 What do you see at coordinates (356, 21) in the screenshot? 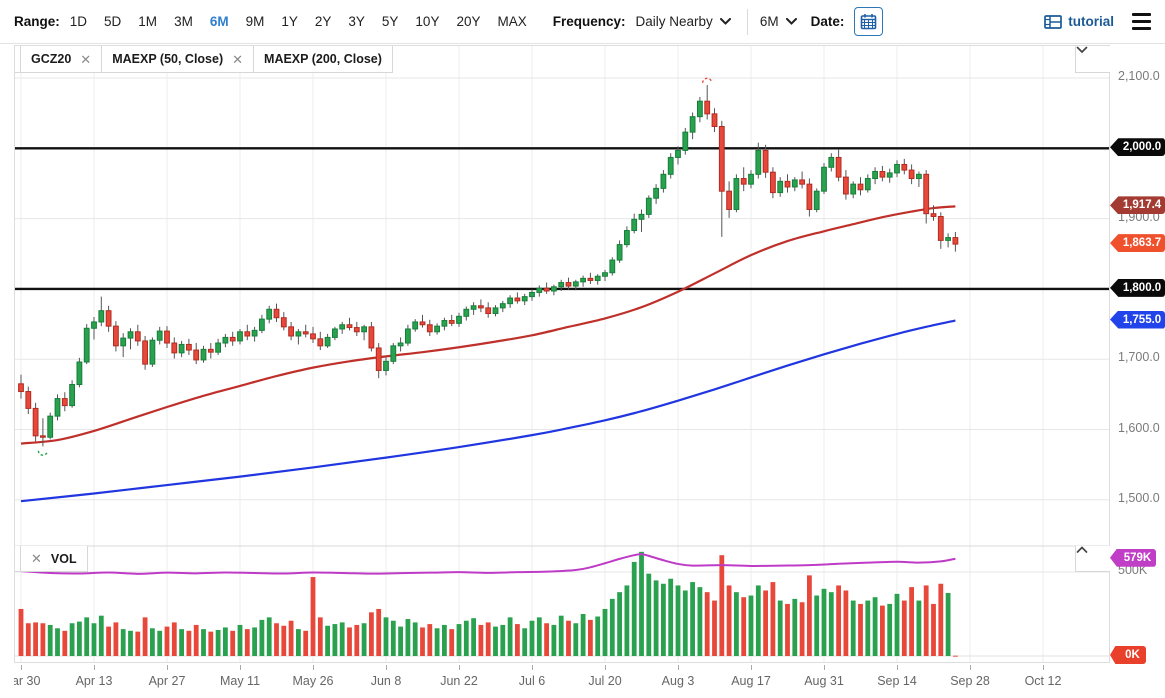
I see `range-option-3y: 3Y` at bounding box center [356, 21].